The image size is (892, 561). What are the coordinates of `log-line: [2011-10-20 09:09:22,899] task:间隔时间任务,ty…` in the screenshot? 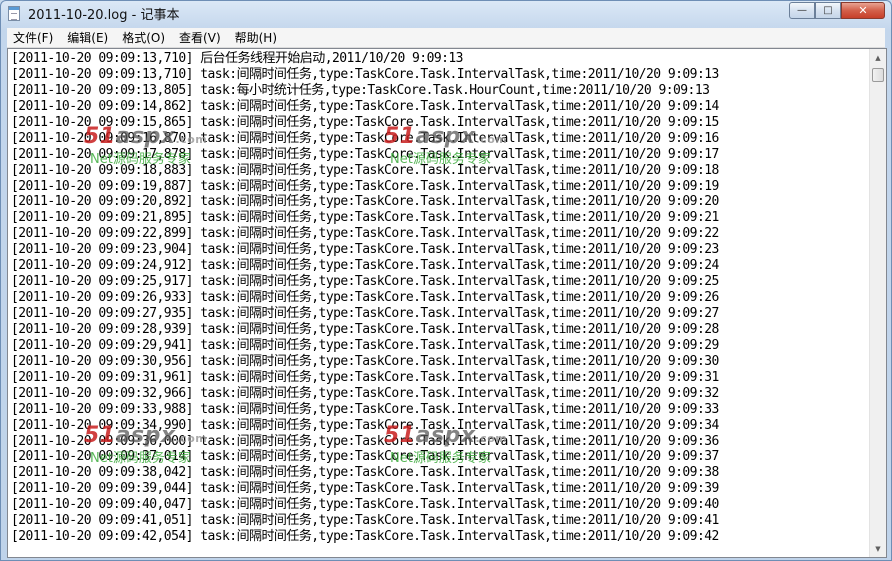 It's located at (365, 234).